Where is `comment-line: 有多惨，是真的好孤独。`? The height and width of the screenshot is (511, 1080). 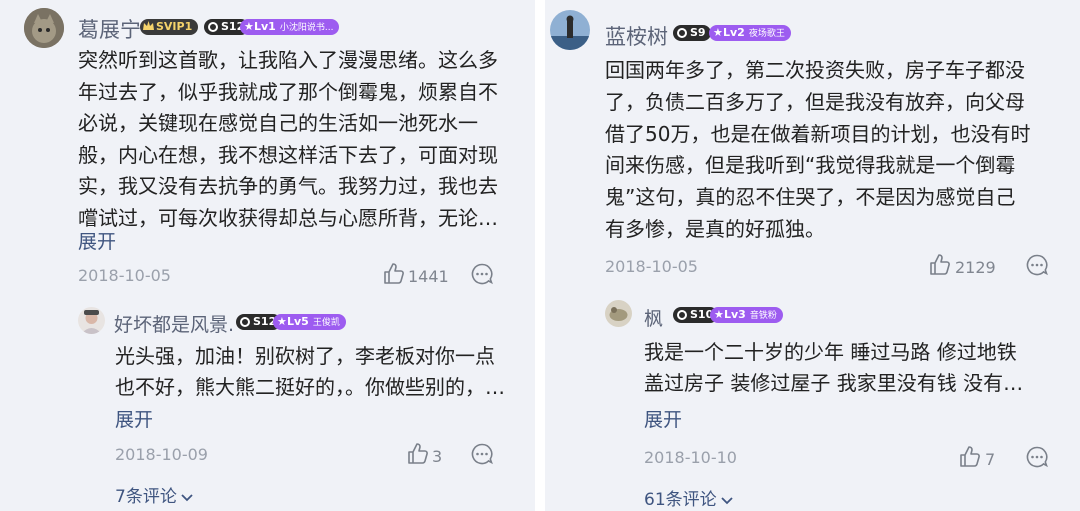 comment-line: 有多惨，是真的好孤独。 is located at coordinates (715, 228).